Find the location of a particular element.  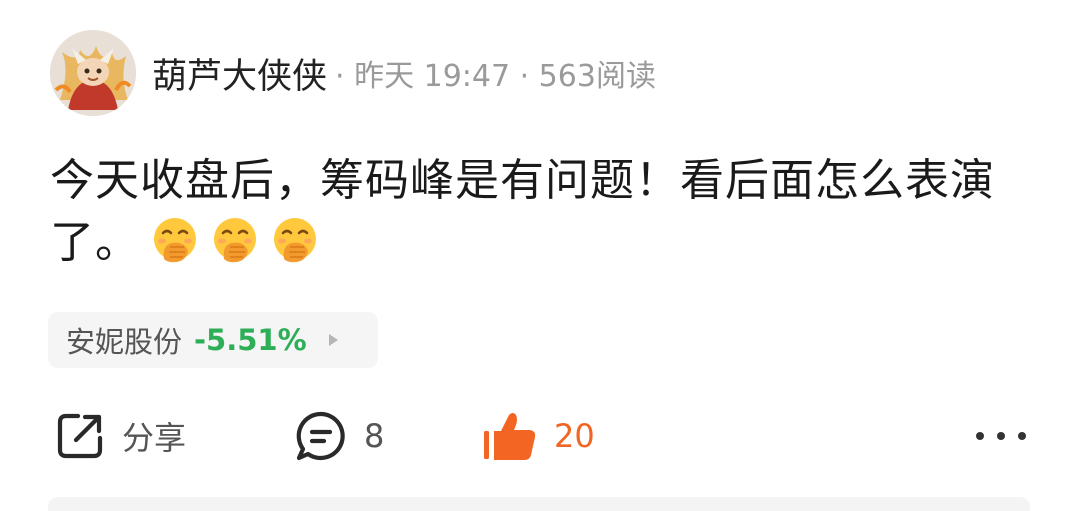

post-meta: · 昨天 19:47 · 563阅读 is located at coordinates (495, 76).